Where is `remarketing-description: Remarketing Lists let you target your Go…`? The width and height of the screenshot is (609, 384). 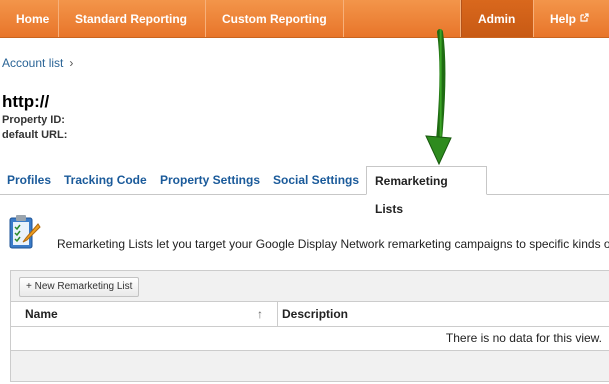
remarketing-description: Remarketing Lists let you target your Go… is located at coordinates (333, 244).